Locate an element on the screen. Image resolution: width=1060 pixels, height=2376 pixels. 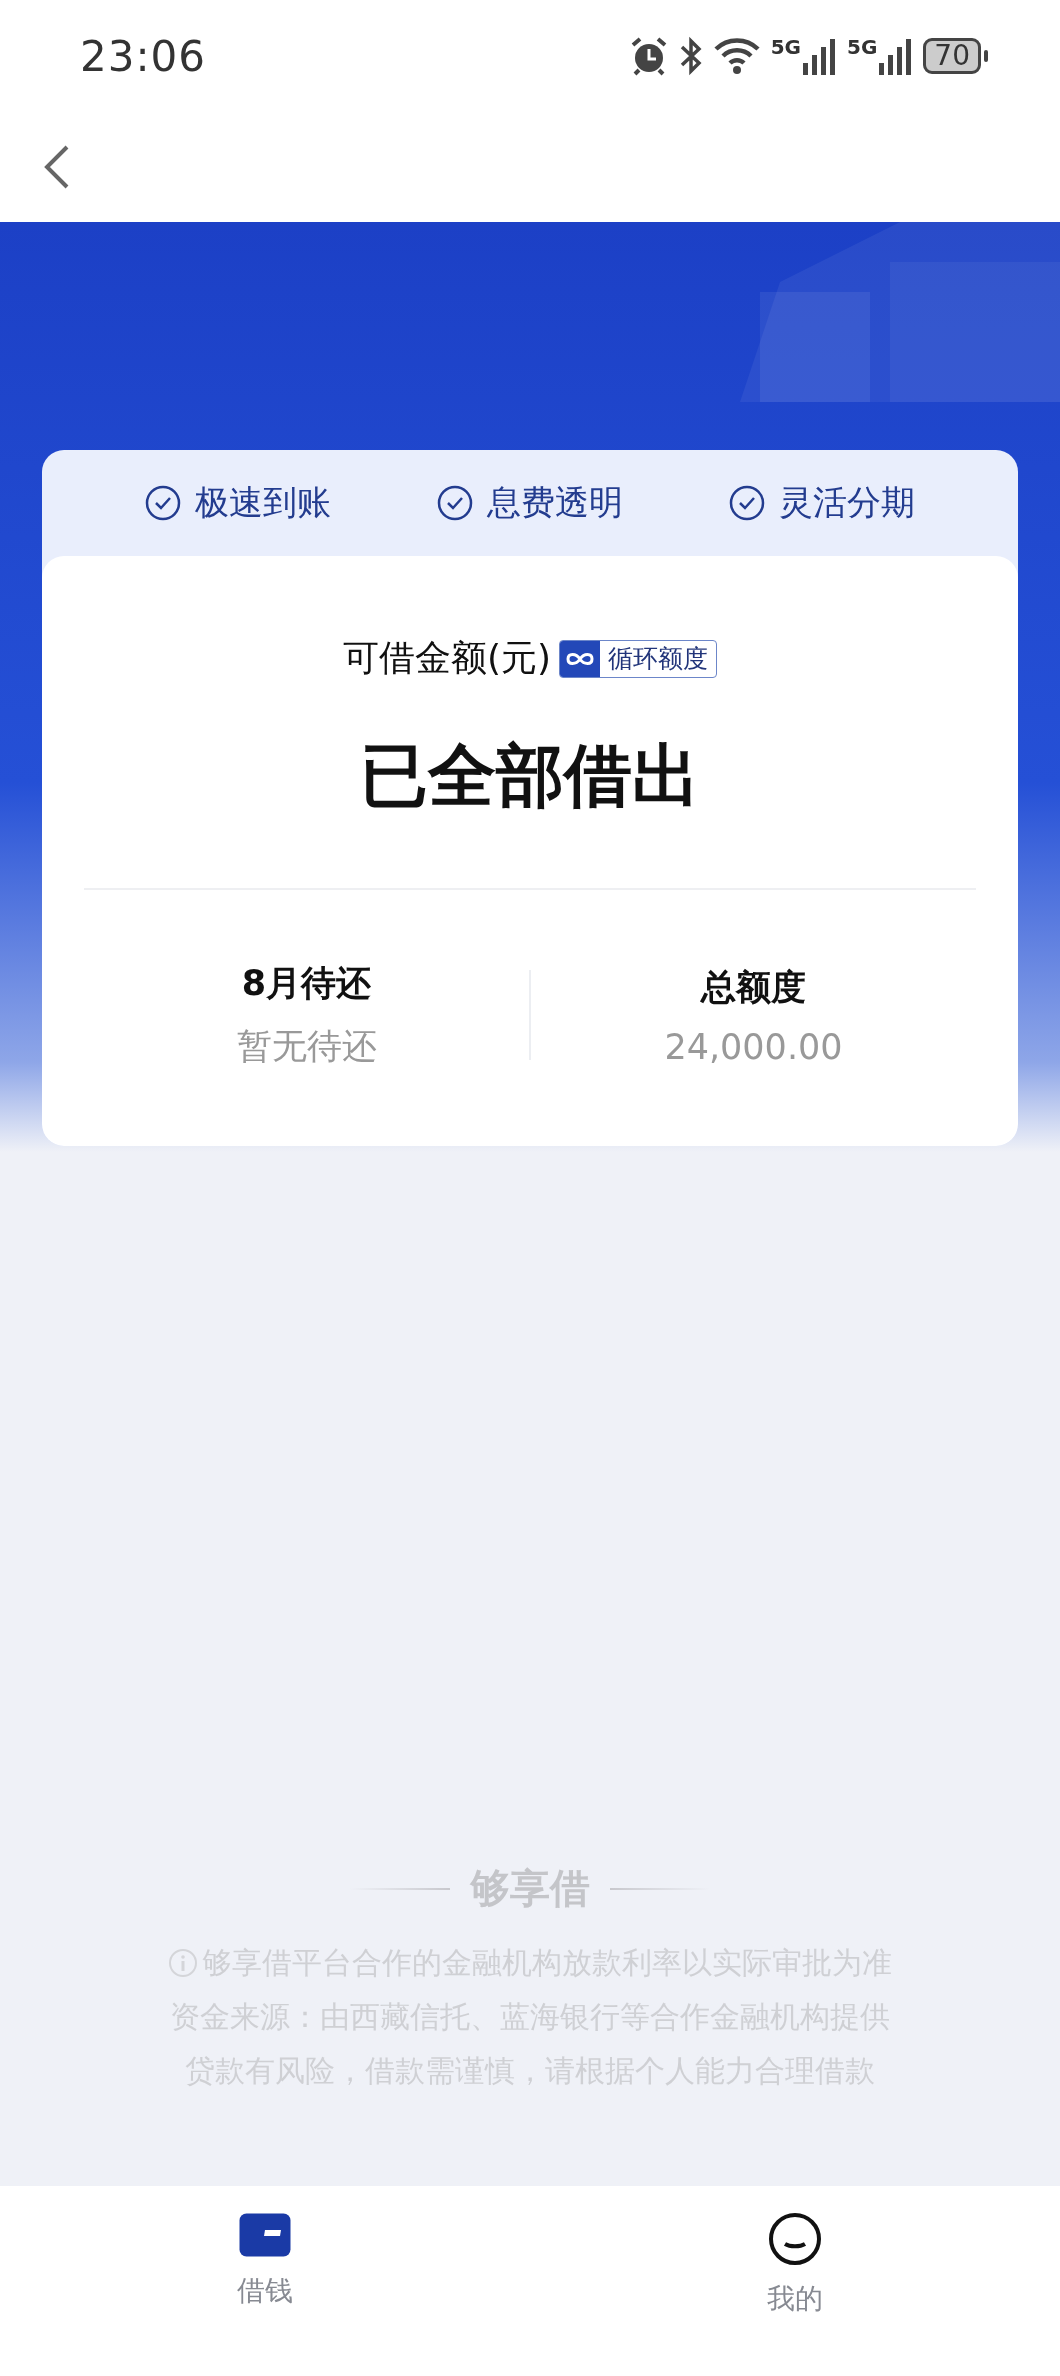
tab-item: 我的 is located at coordinates (795, 2265).